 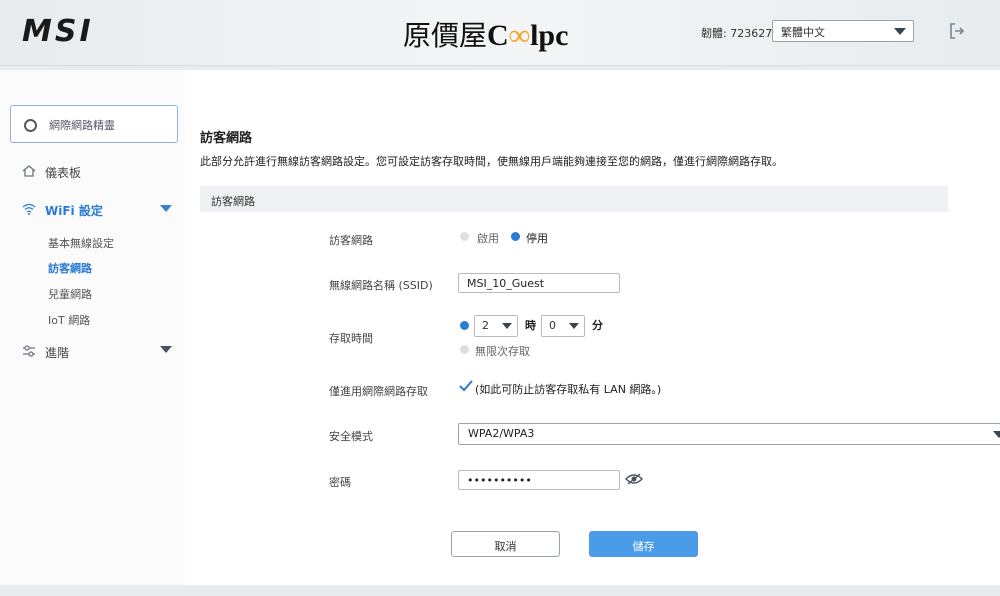 I want to click on ssid-label: 無線網路名稱 (SSID), so click(x=381, y=285).